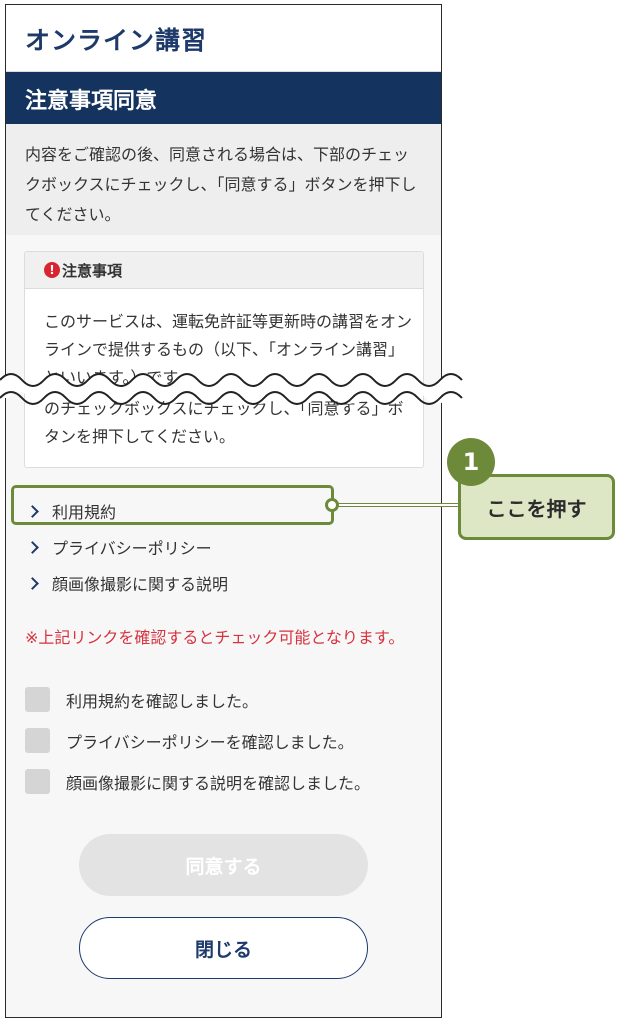  Describe the element at coordinates (37, 699) in the screenshot. I see `terms-checkbox` at that location.